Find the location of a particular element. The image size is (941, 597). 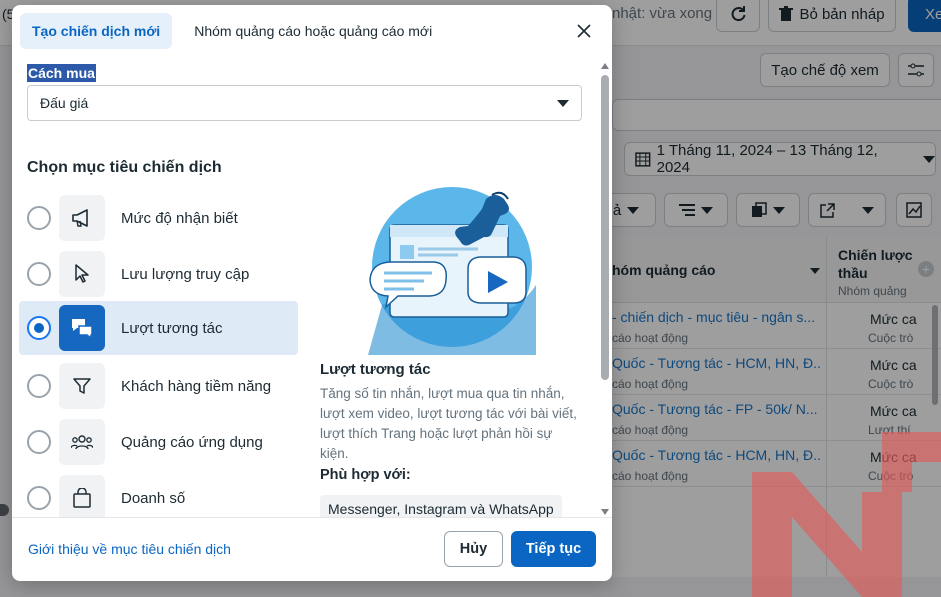

tab-new-adset-or-ad: Nhóm quảng cáo hoặc quảng cáo mới is located at coordinates (313, 31).